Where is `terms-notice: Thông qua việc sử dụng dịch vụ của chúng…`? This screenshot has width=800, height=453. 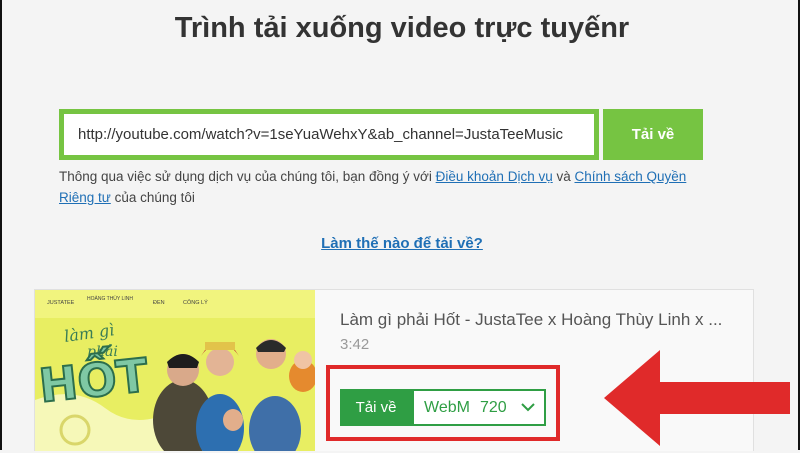
terms-notice: Thông qua việc sử dụng dịch vụ của chúng… is located at coordinates (389, 187).